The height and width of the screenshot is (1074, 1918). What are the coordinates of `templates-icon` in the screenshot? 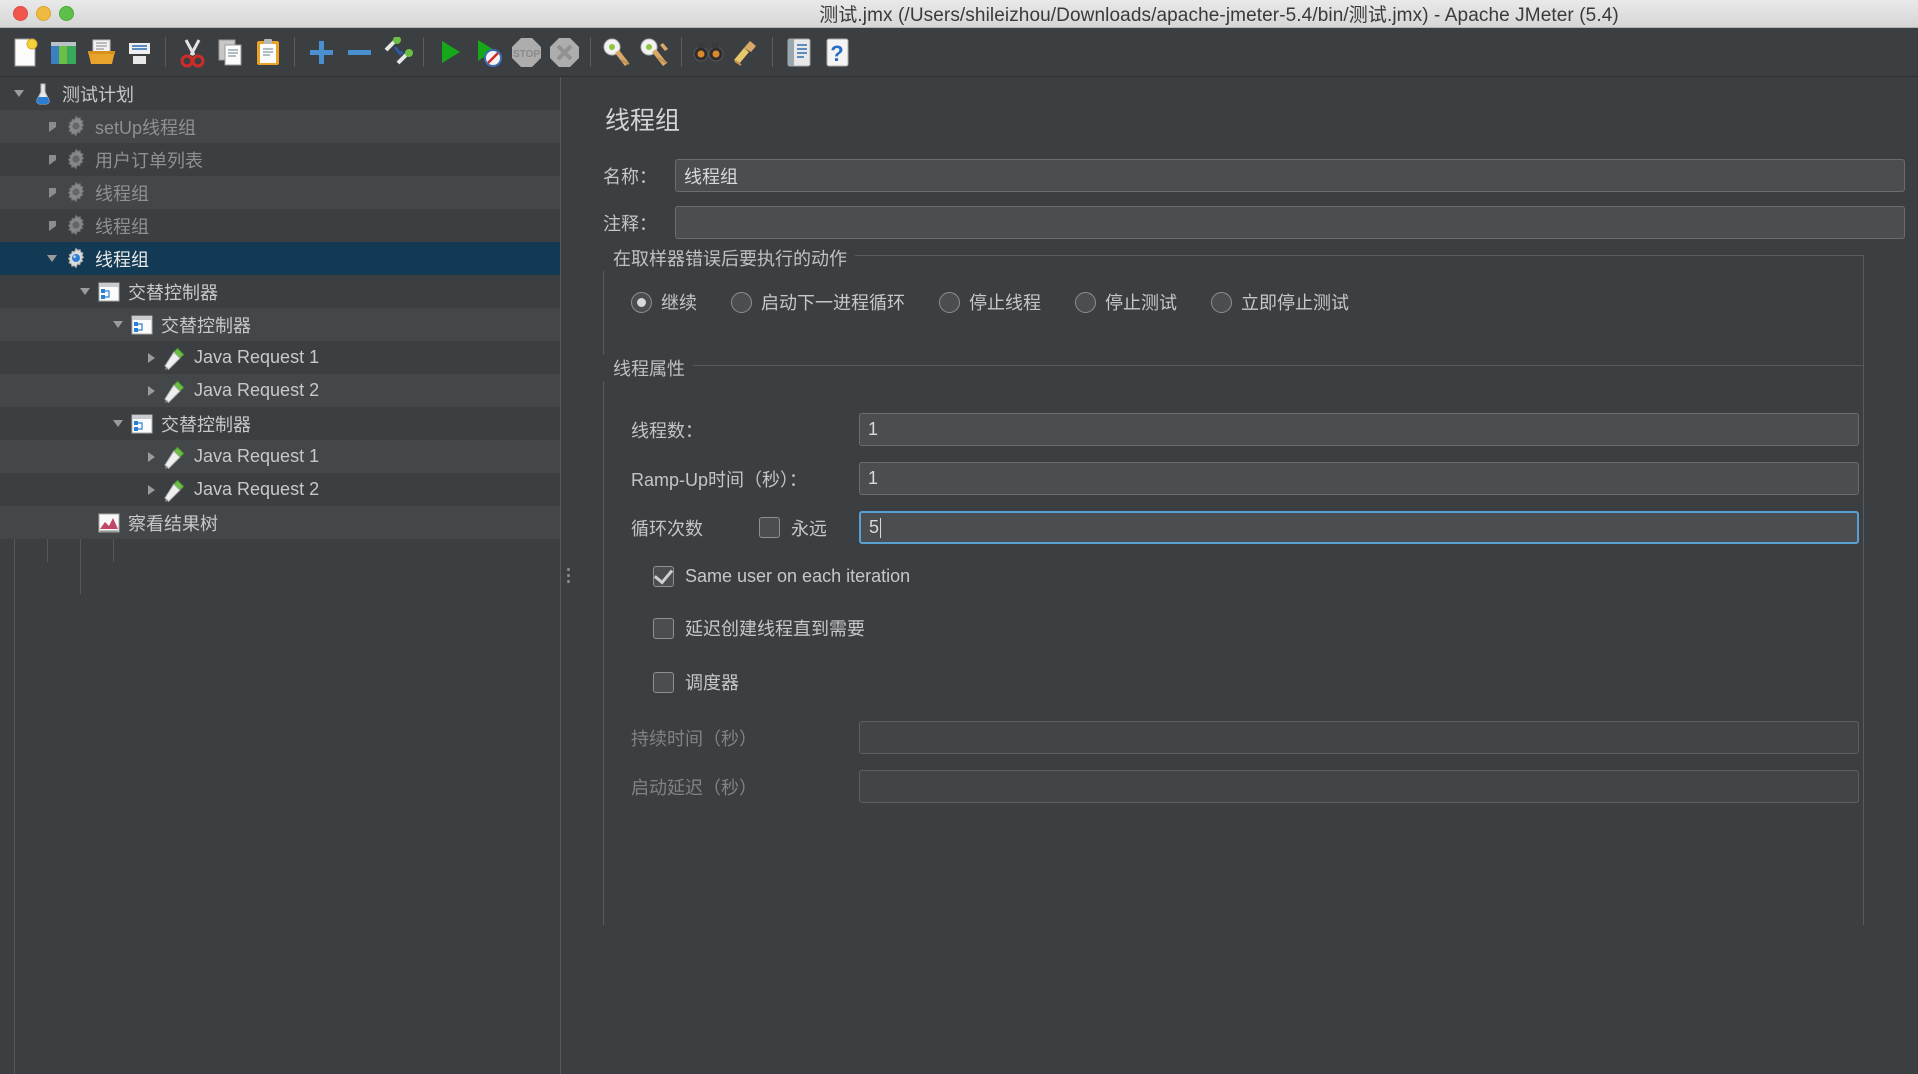 It's located at (63, 52).